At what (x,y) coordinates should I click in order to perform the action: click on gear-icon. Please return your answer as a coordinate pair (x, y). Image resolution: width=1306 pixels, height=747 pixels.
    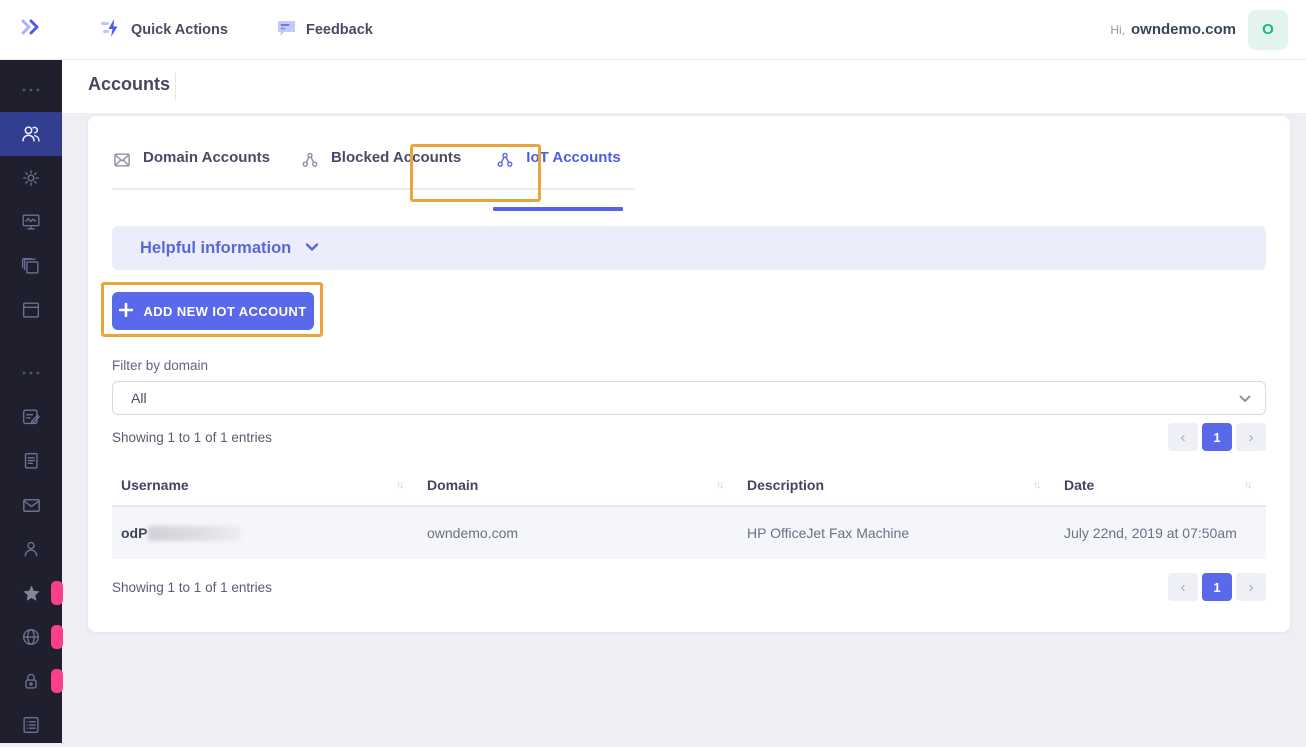
    Looking at the image, I should click on (31, 178).